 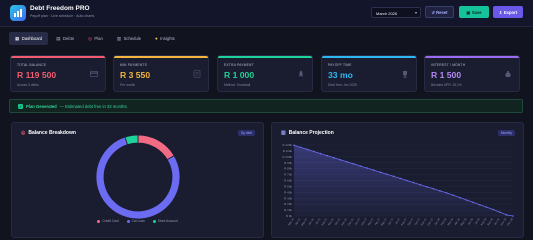 What do you see at coordinates (387, 13) in the screenshot?
I see `month-select-value: March 2026` at bounding box center [387, 13].